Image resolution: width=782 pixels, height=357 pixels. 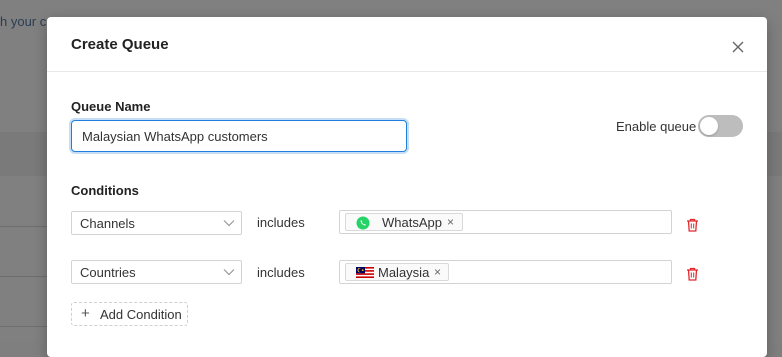 I want to click on condition-field-value: Countries, so click(x=108, y=272).